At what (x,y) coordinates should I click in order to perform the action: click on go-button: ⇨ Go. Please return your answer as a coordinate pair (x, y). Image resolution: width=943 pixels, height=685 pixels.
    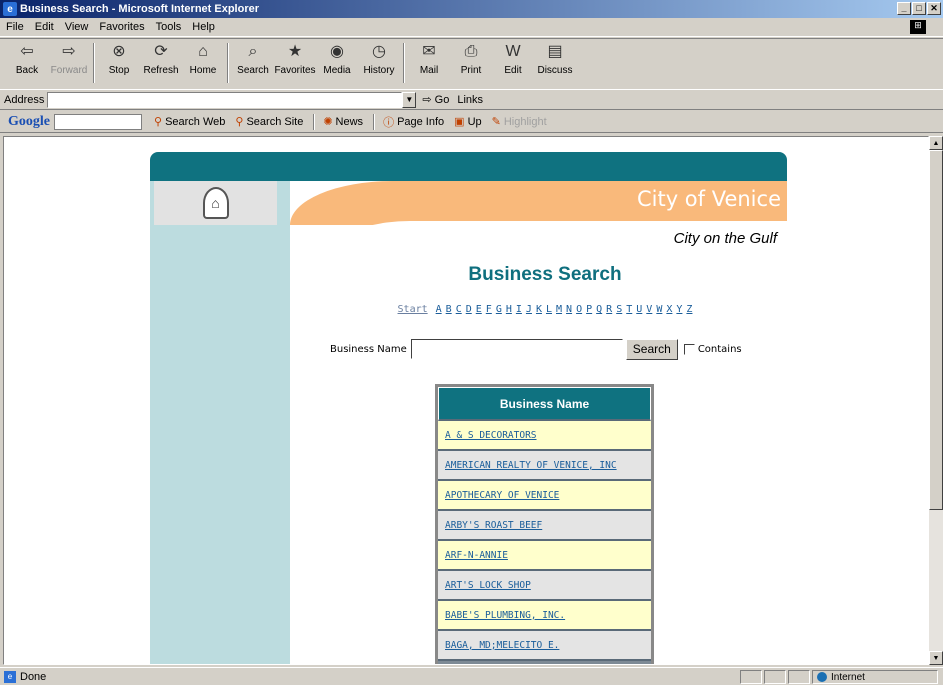
    Looking at the image, I should click on (435, 99).